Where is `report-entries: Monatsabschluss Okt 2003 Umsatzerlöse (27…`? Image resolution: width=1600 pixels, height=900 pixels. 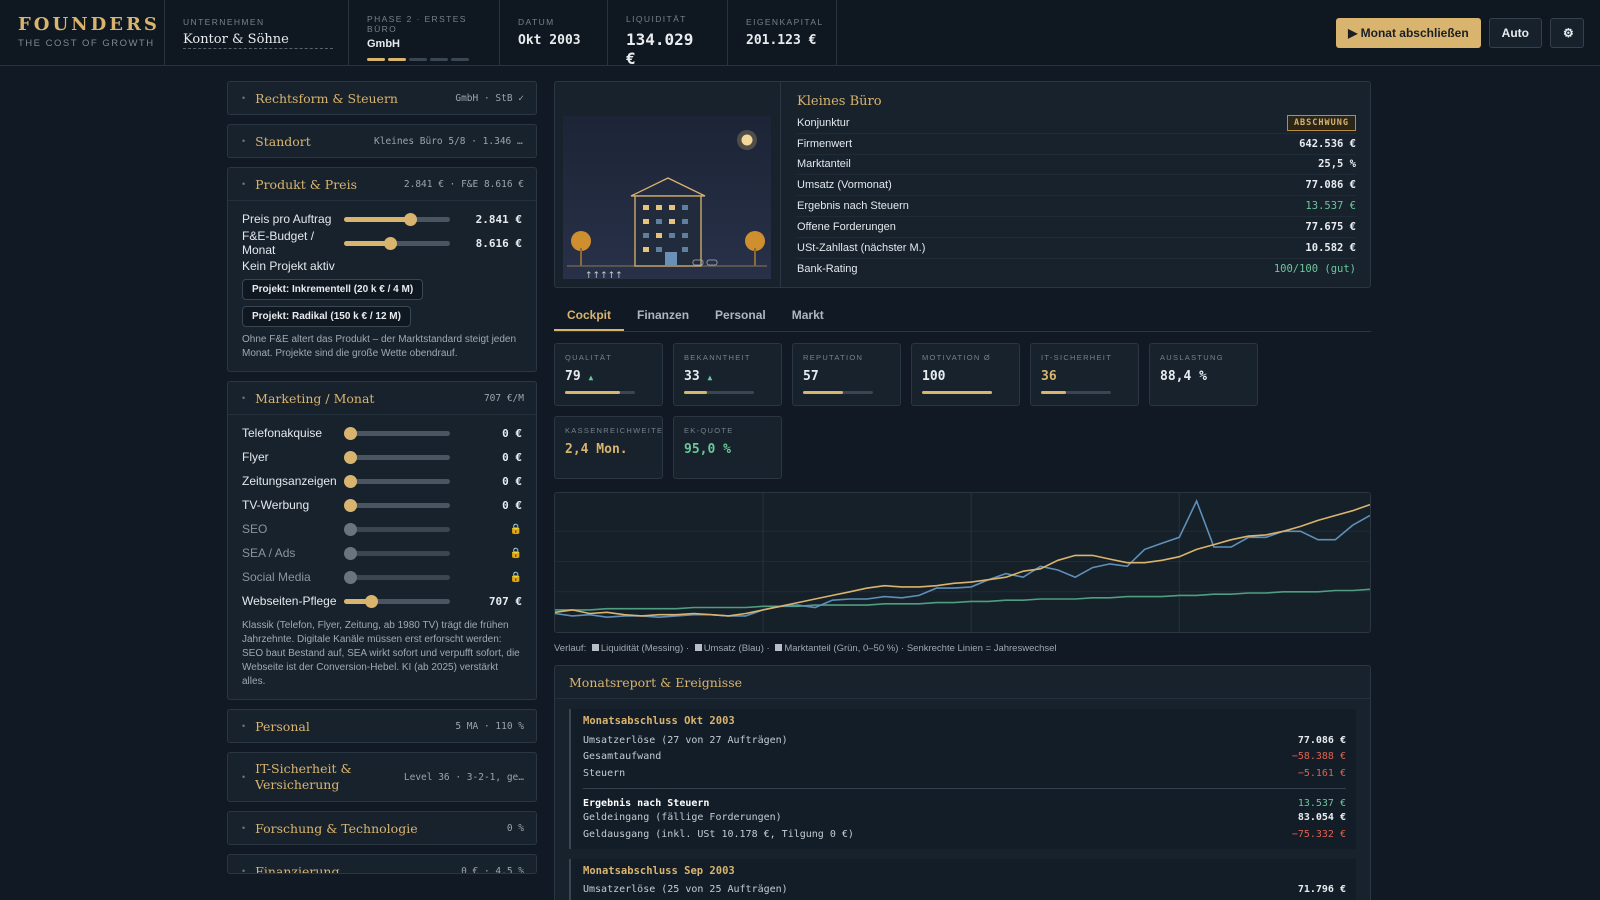 report-entries: Monatsabschluss Okt 2003 Umsatzerlöse (27… is located at coordinates (962, 804).